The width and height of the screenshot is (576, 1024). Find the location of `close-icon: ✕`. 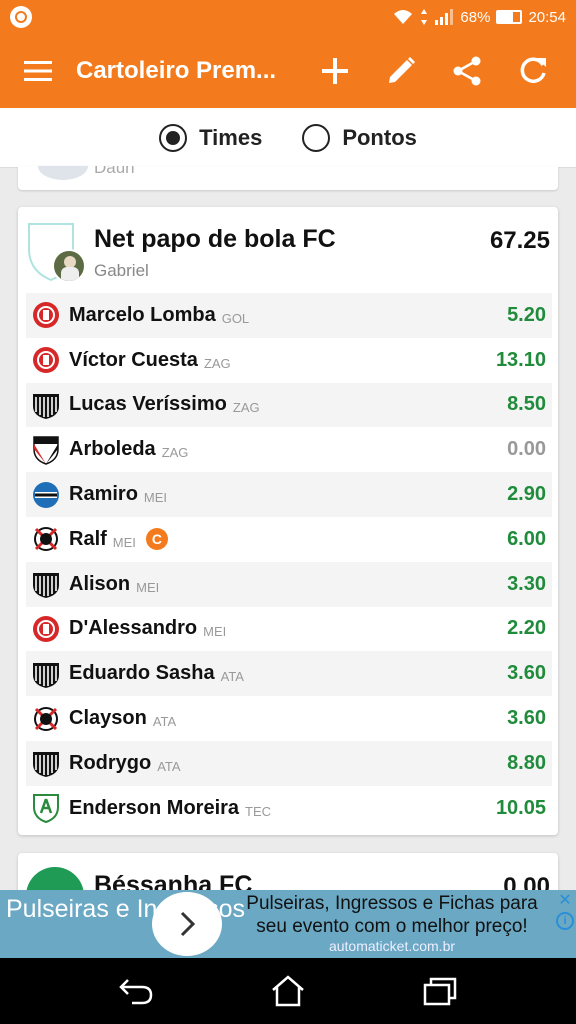

close-icon: ✕ is located at coordinates (565, 901).